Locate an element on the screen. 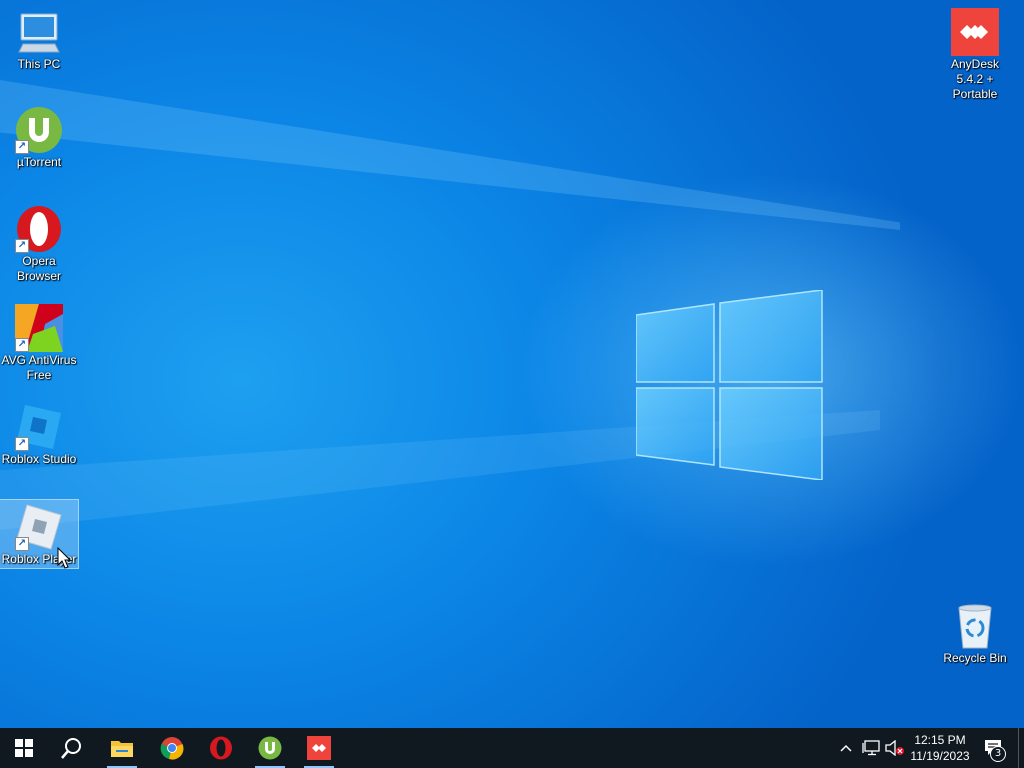 The width and height of the screenshot is (1024, 768). desktop-icon-opera: ↗ Opera Browser is located at coordinates (39, 244).